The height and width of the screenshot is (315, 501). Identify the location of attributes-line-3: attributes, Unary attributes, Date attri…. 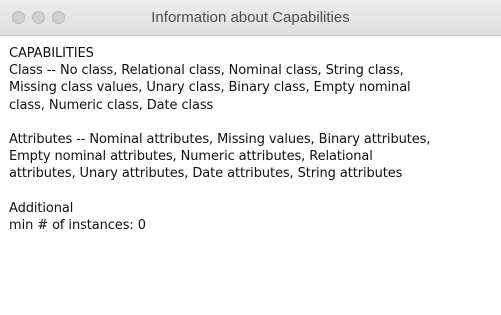
(206, 174).